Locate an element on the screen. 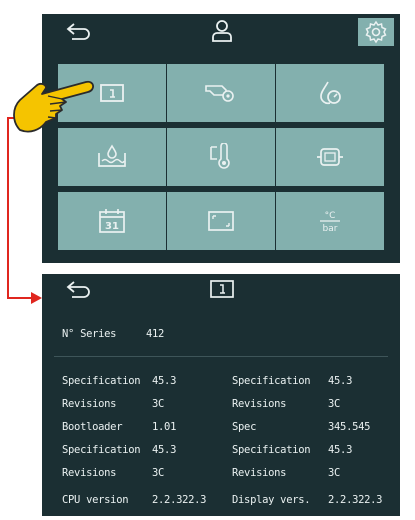 This screenshot has height=520, width=415. info-top-bar is located at coordinates (221, 289).